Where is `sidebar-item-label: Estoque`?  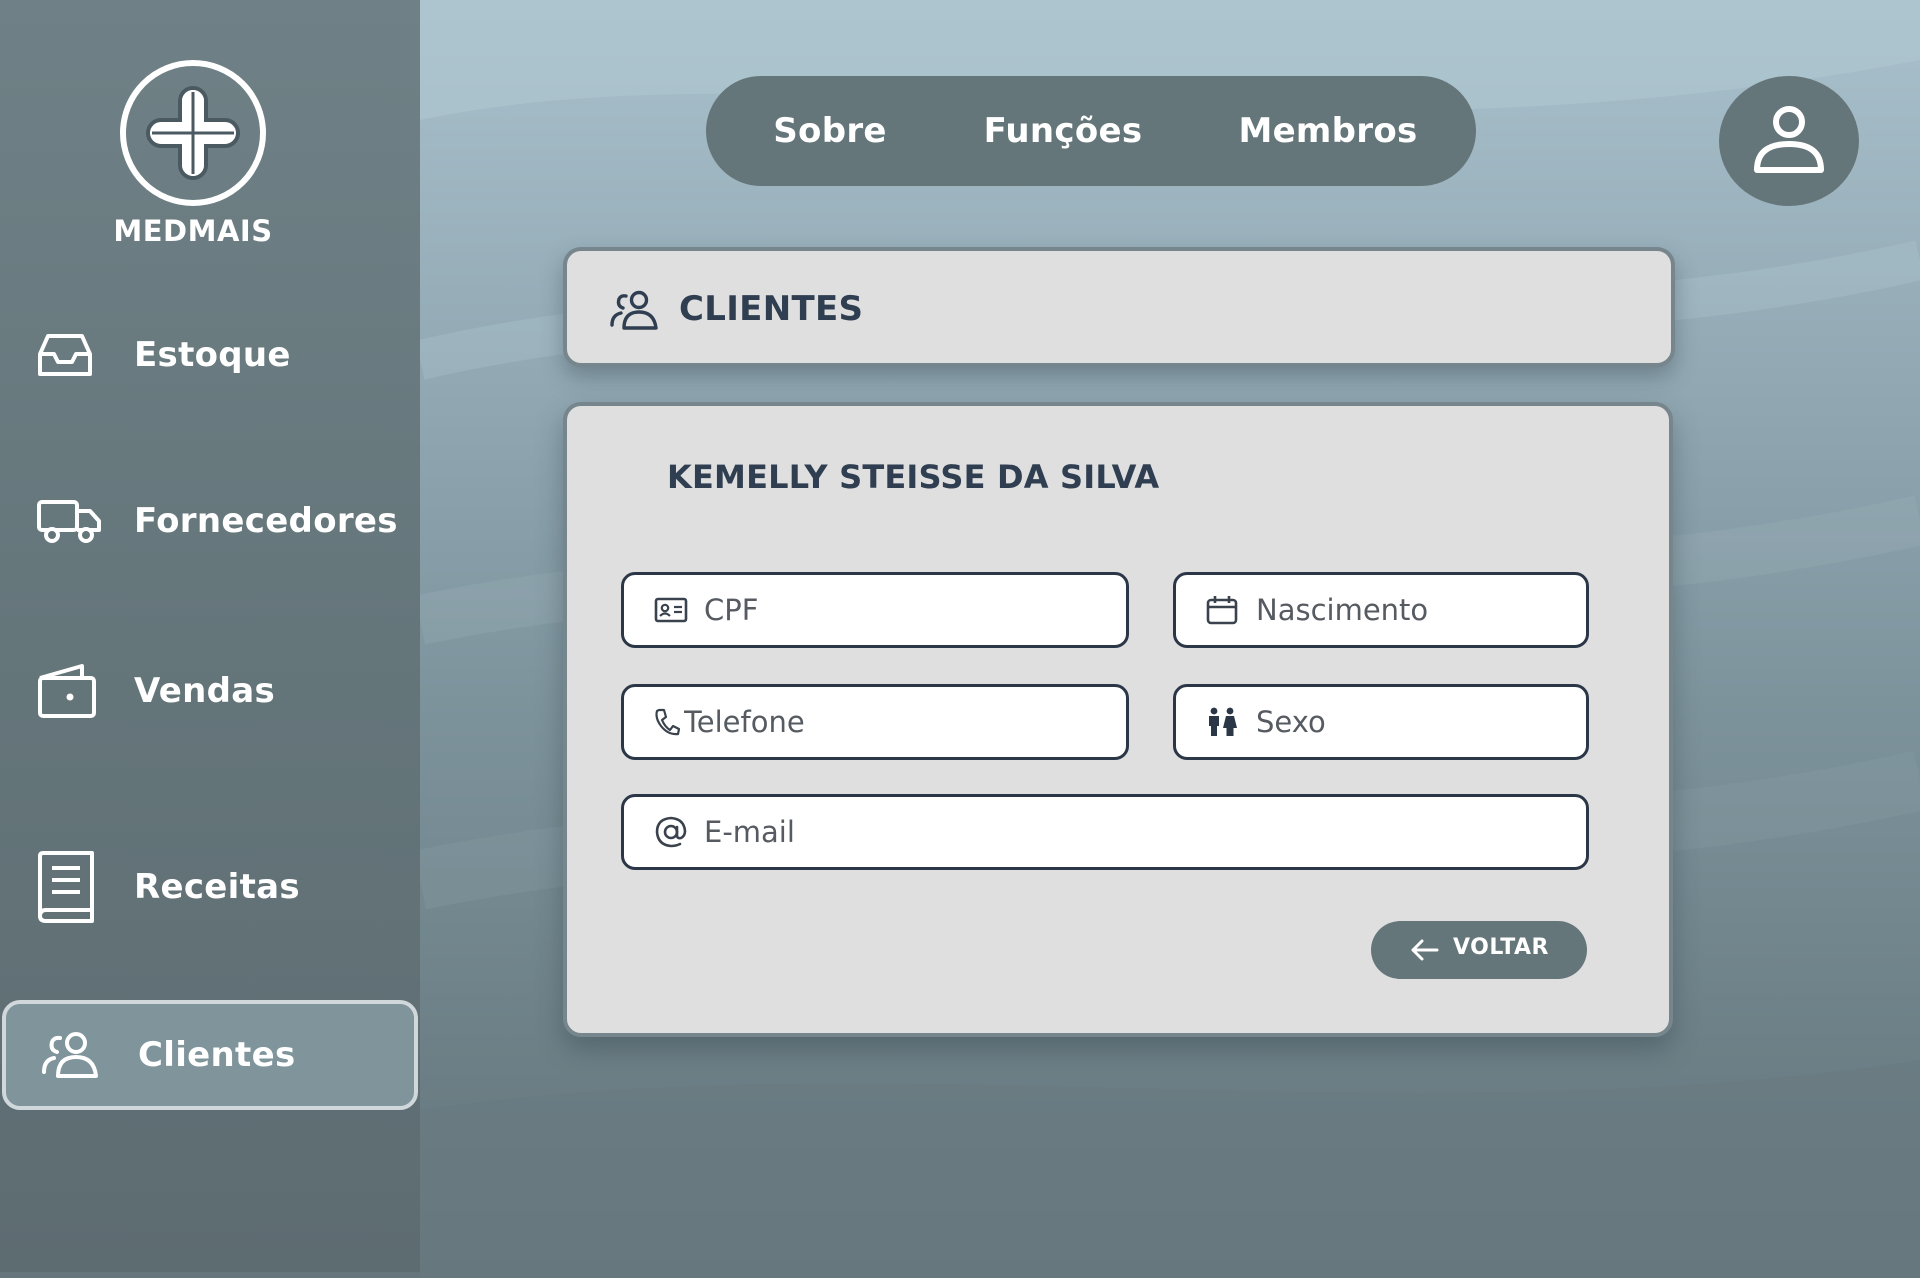 sidebar-item-label: Estoque is located at coordinates (212, 355).